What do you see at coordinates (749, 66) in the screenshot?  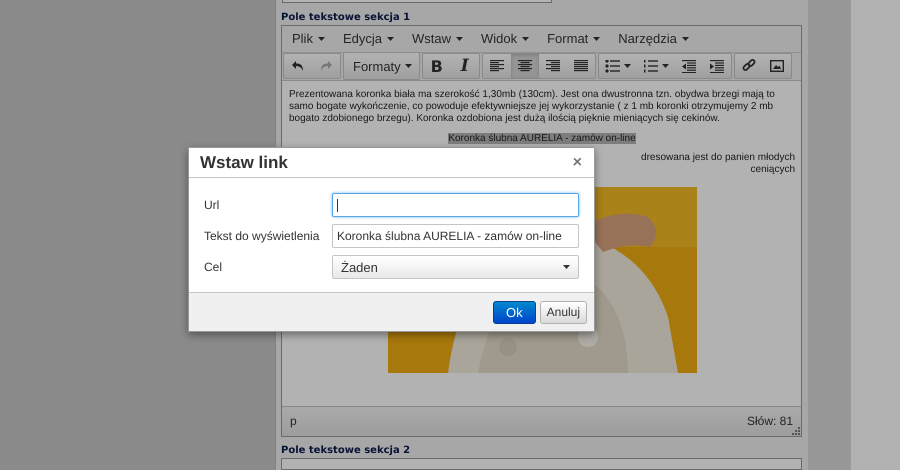 I see `link-icon` at bounding box center [749, 66].